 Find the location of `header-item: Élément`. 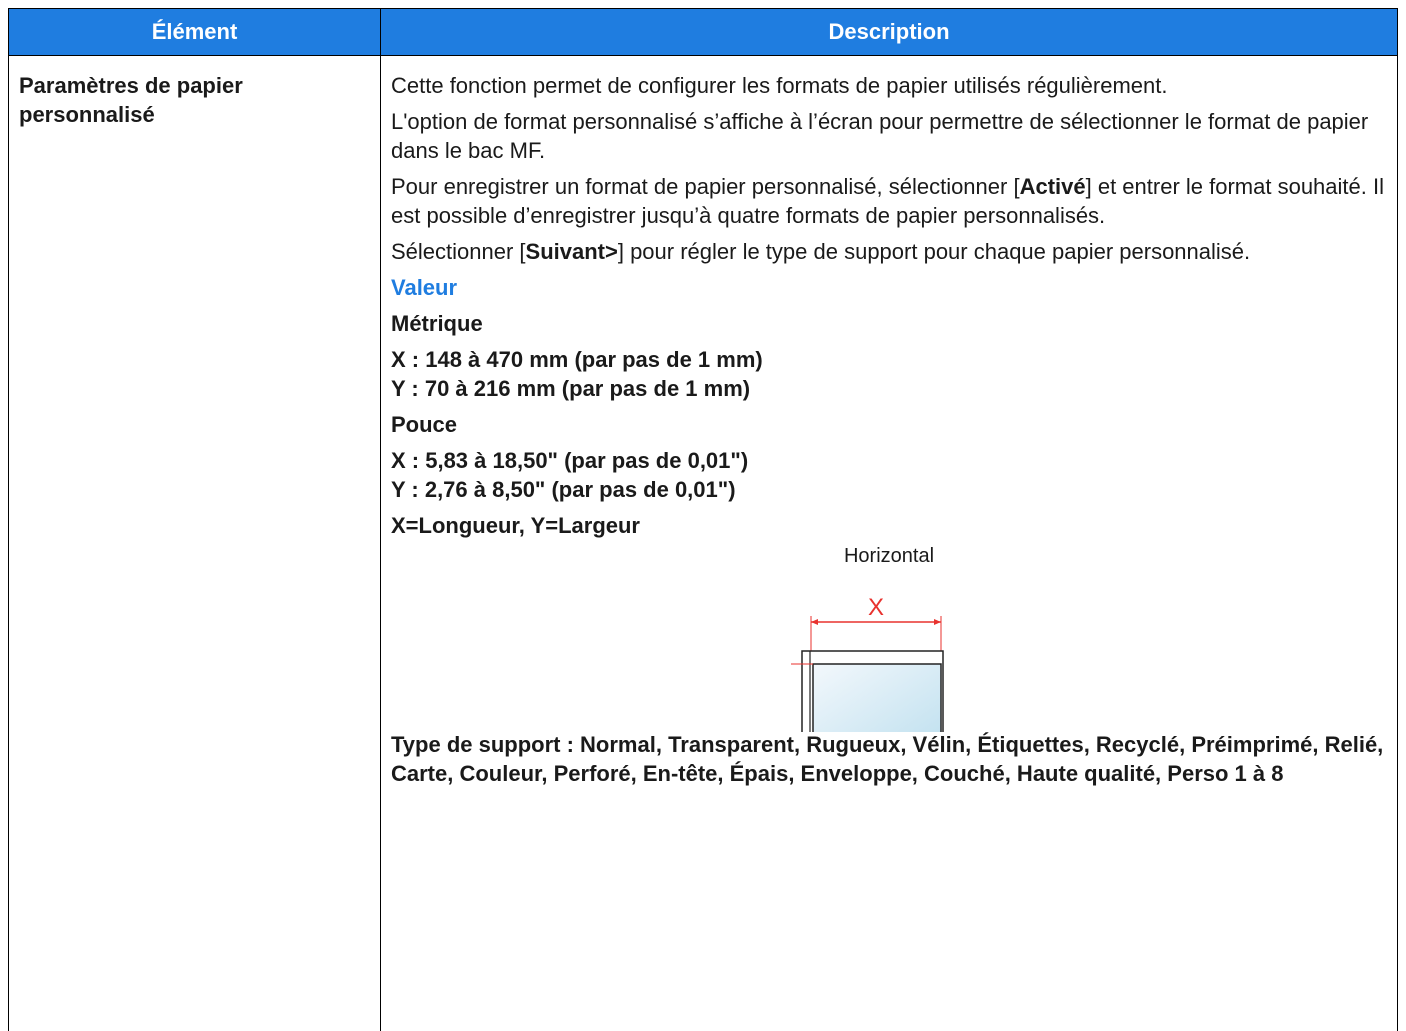

header-item: Élément is located at coordinates (195, 32).